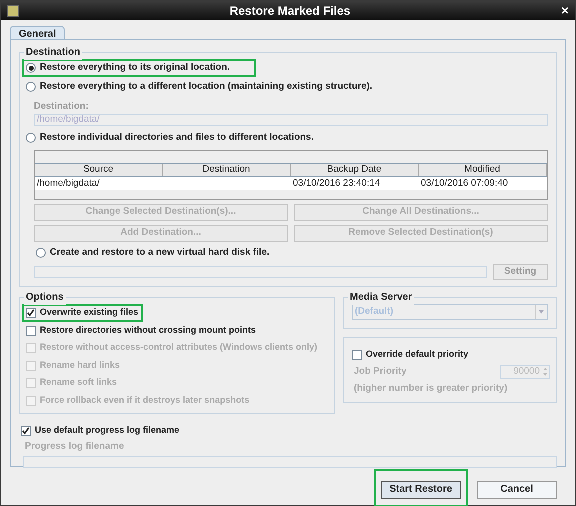 This screenshot has height=506, width=576. I want to click on dialog-button: Start Restore, so click(421, 489).